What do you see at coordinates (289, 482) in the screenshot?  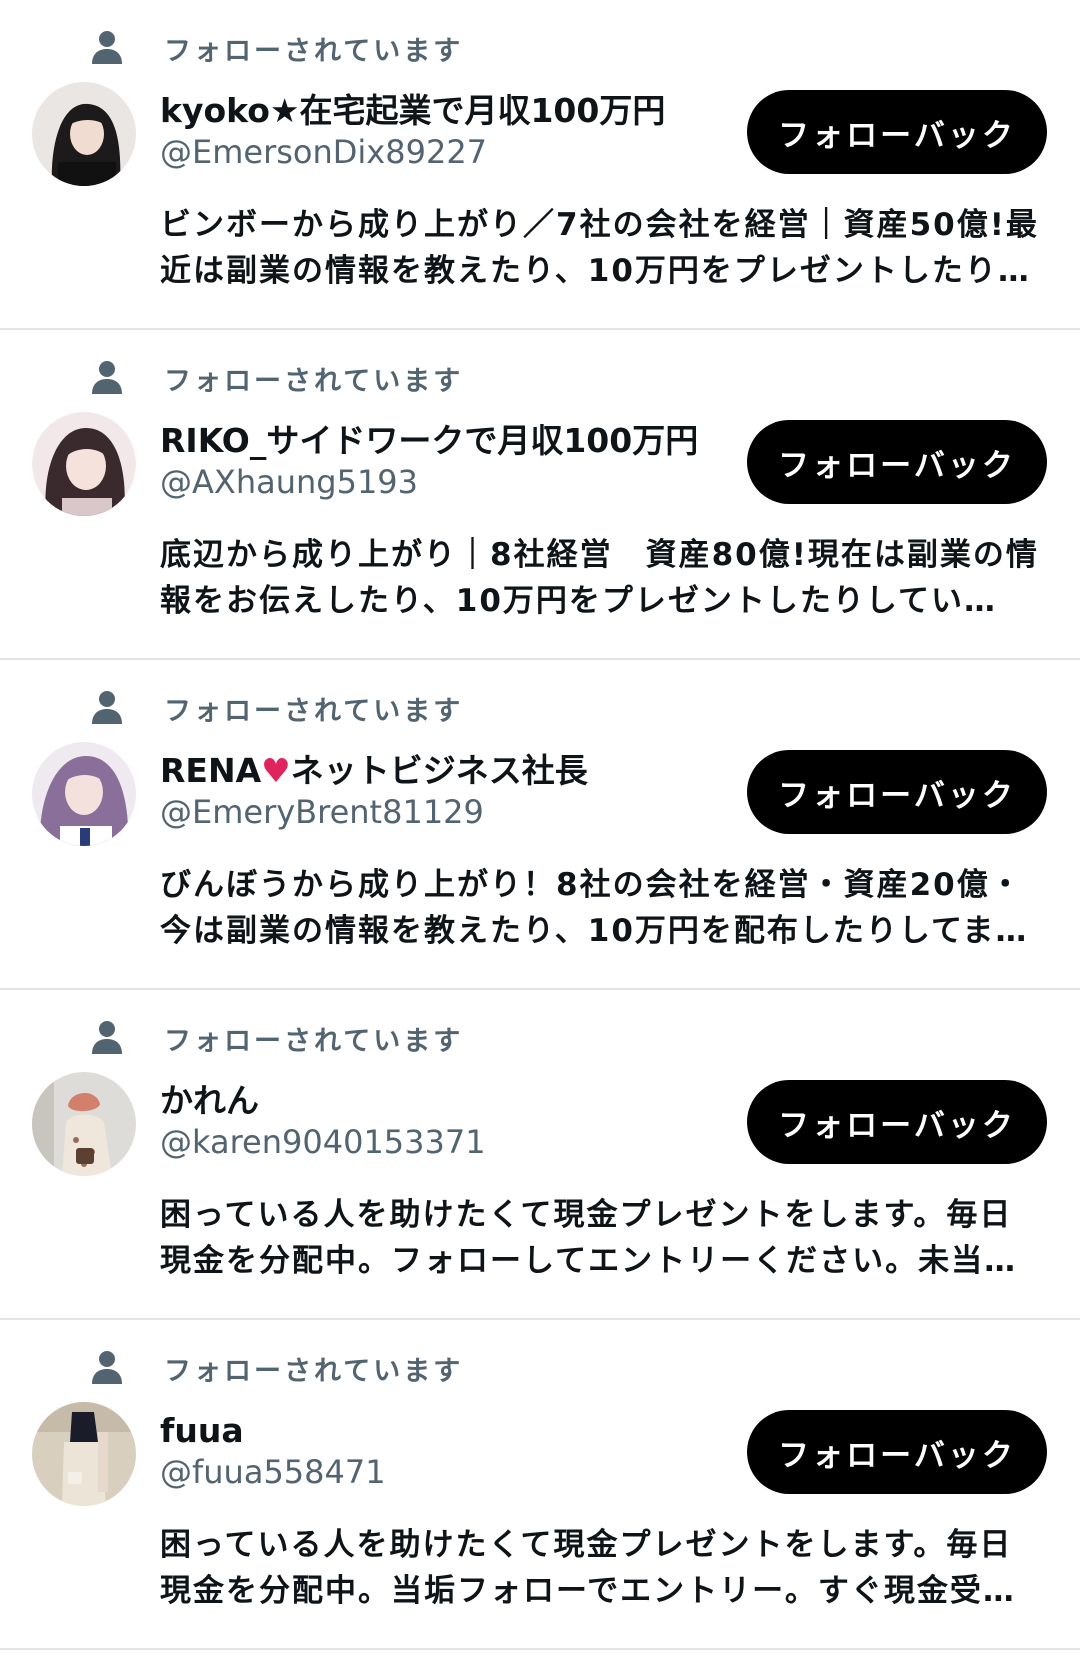 I see `user-handle: @AXhaung5193` at bounding box center [289, 482].